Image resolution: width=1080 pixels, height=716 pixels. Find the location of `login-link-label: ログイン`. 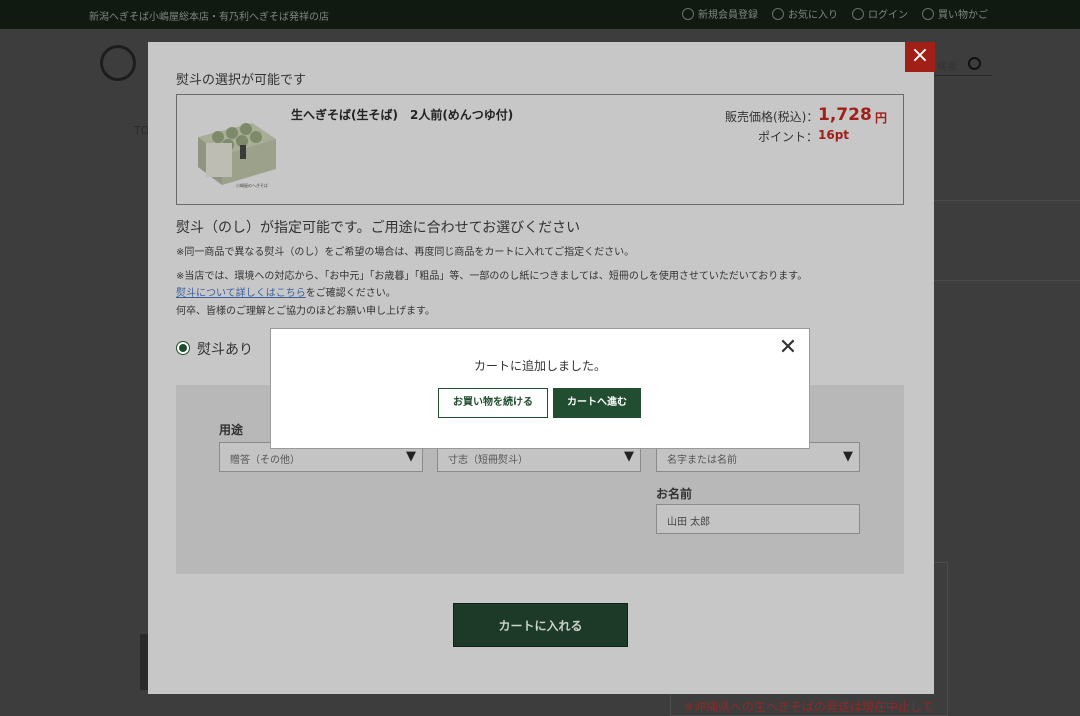

login-link-label: ログイン is located at coordinates (888, 15).